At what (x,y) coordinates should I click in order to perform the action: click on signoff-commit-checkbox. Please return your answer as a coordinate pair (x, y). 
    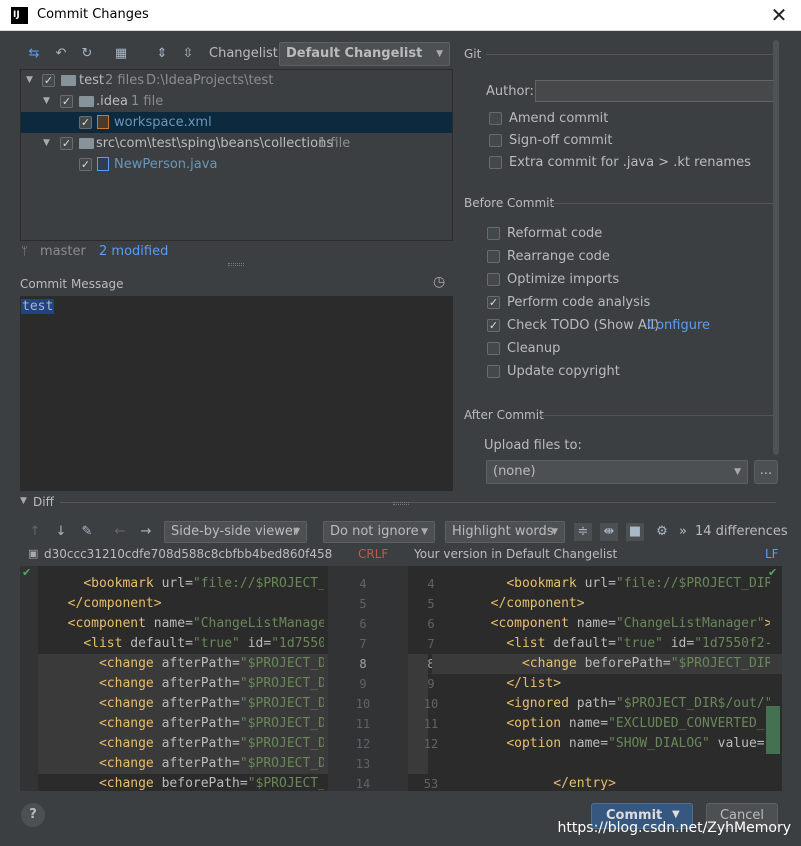
    Looking at the image, I should click on (495, 140).